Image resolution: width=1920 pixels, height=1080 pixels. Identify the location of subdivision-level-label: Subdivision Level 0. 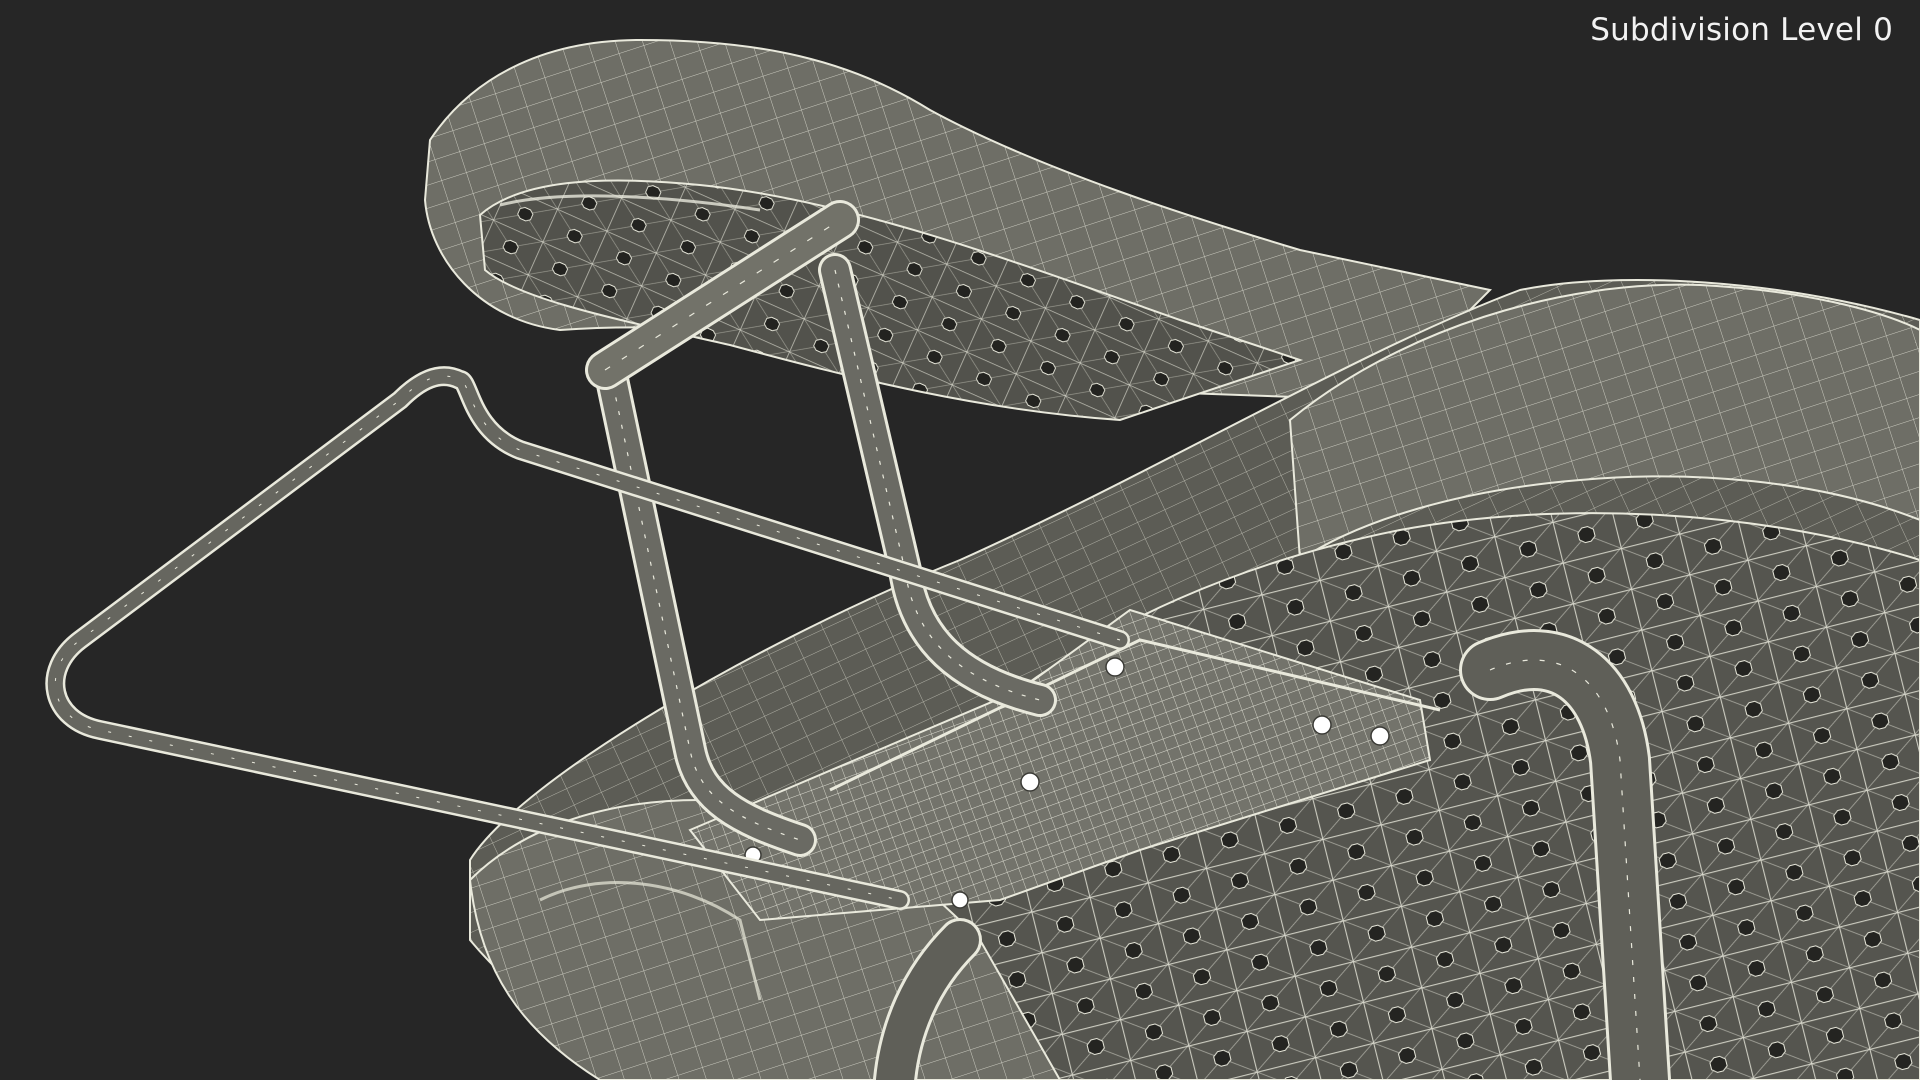
(1741, 30).